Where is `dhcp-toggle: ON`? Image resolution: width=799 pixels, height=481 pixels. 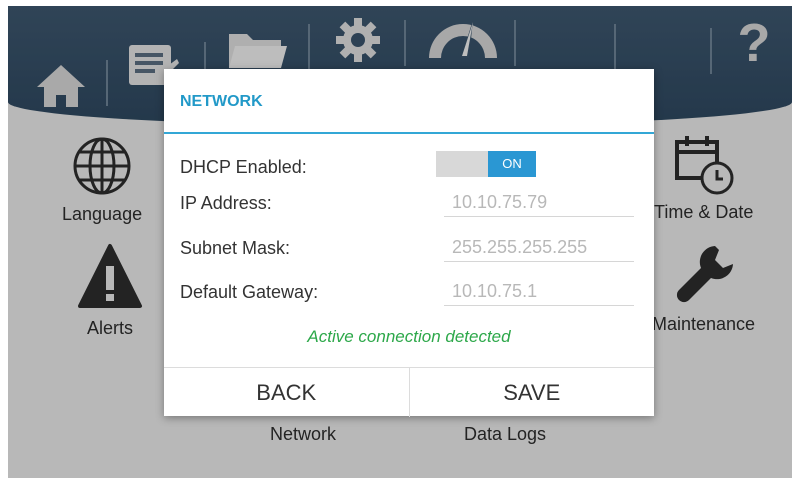
dhcp-toggle: ON is located at coordinates (486, 164).